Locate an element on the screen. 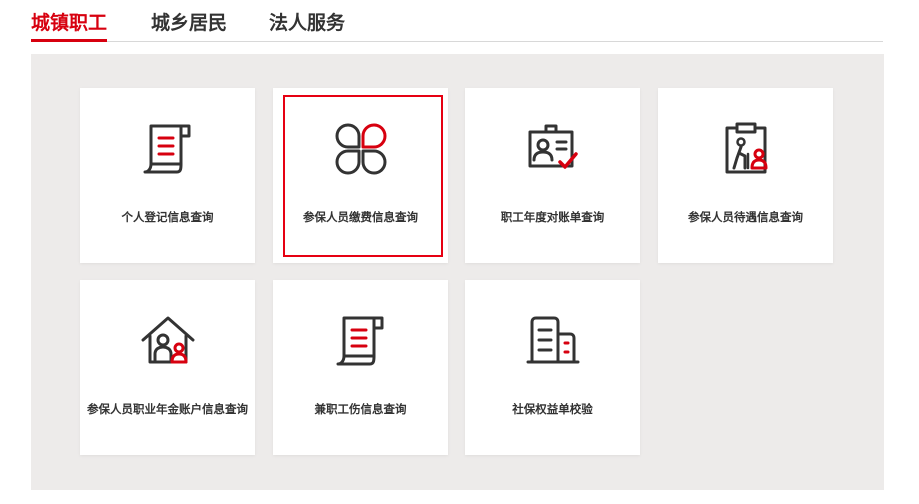  card-label: 个人登记信息查询 is located at coordinates (167, 217).